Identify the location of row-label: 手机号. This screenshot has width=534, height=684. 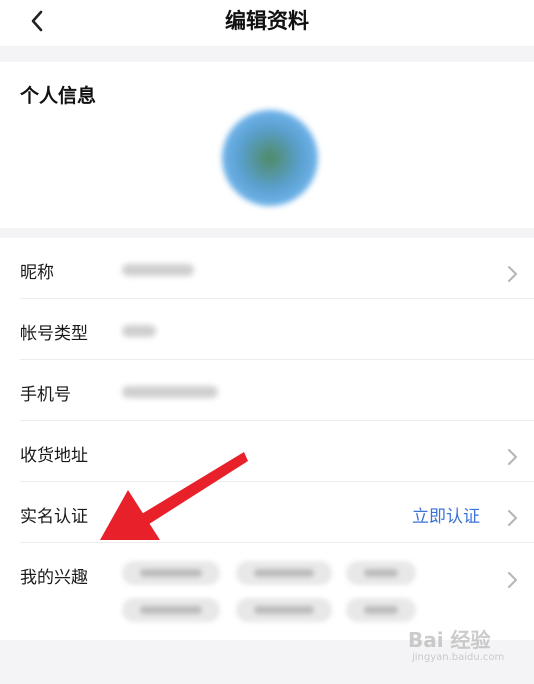
(45, 395).